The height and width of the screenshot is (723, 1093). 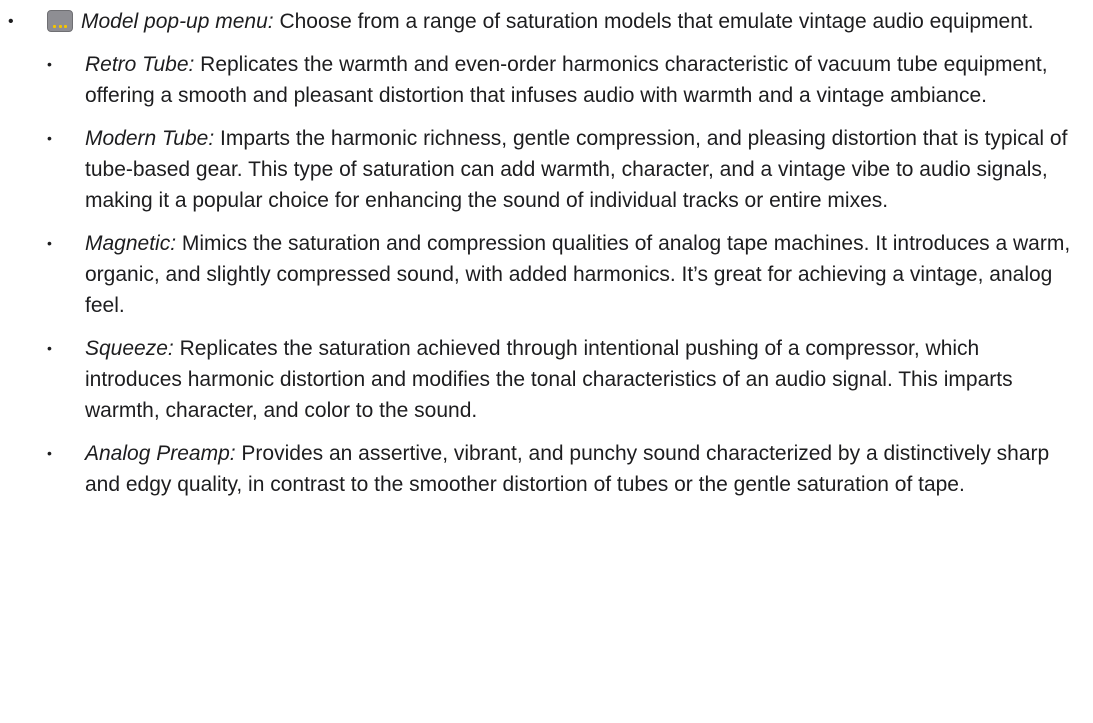 What do you see at coordinates (60, 26) in the screenshot?
I see `popup-menu-dots-icon` at bounding box center [60, 26].